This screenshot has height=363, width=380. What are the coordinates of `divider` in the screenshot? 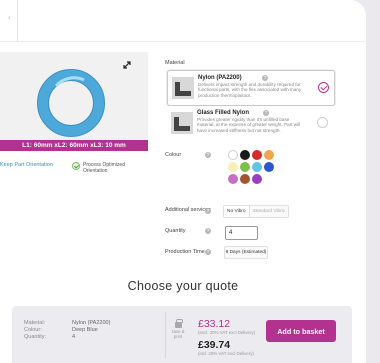 It's located at (165, 335).